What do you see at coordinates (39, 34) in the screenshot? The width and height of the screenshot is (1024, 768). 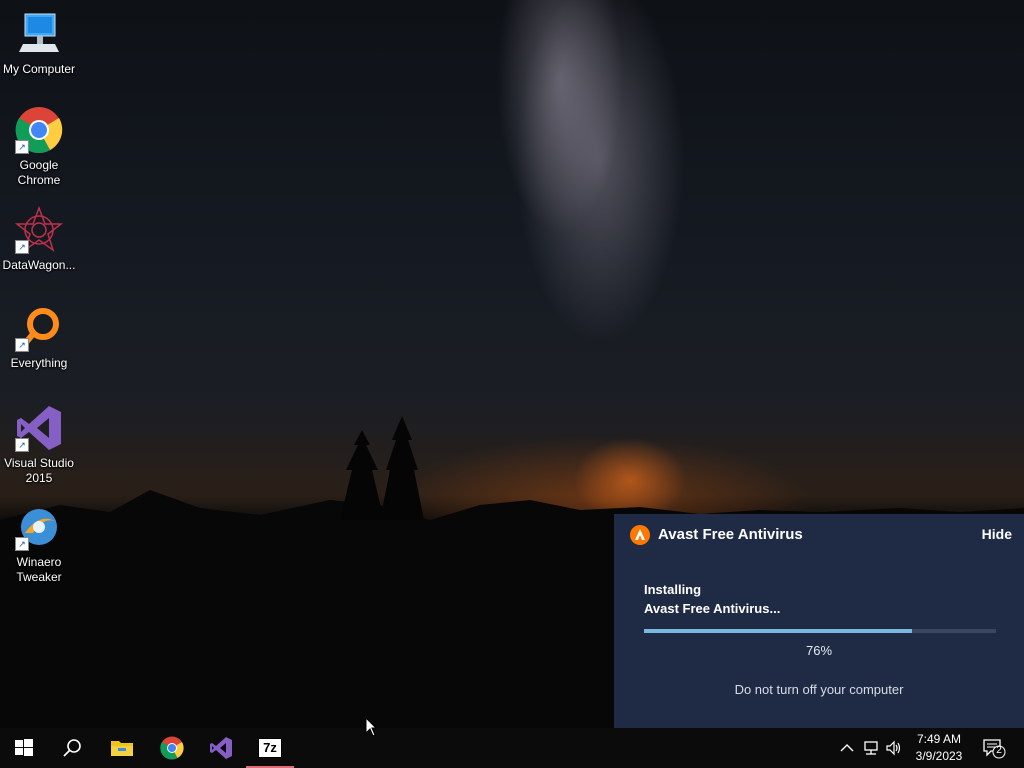 I see `computer-icon` at bounding box center [39, 34].